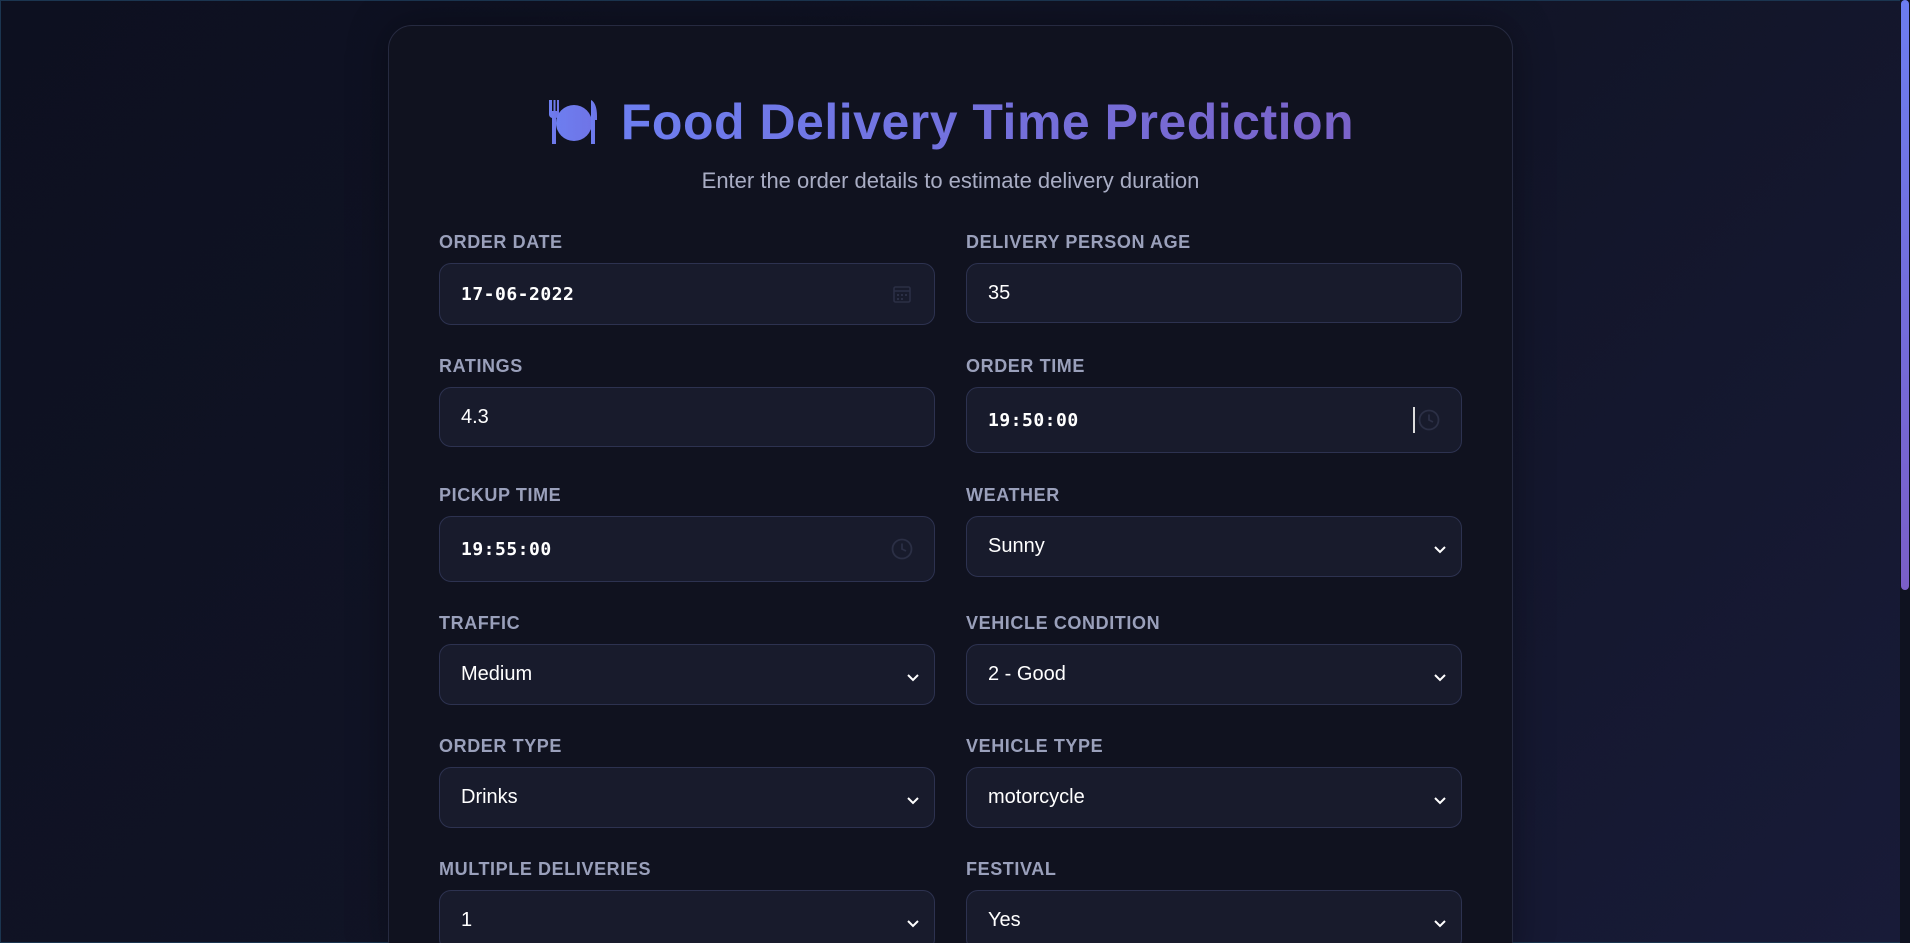 The image size is (1910, 943). Describe the element at coordinates (480, 623) in the screenshot. I see `traffic-label: TRAFFIC` at that location.